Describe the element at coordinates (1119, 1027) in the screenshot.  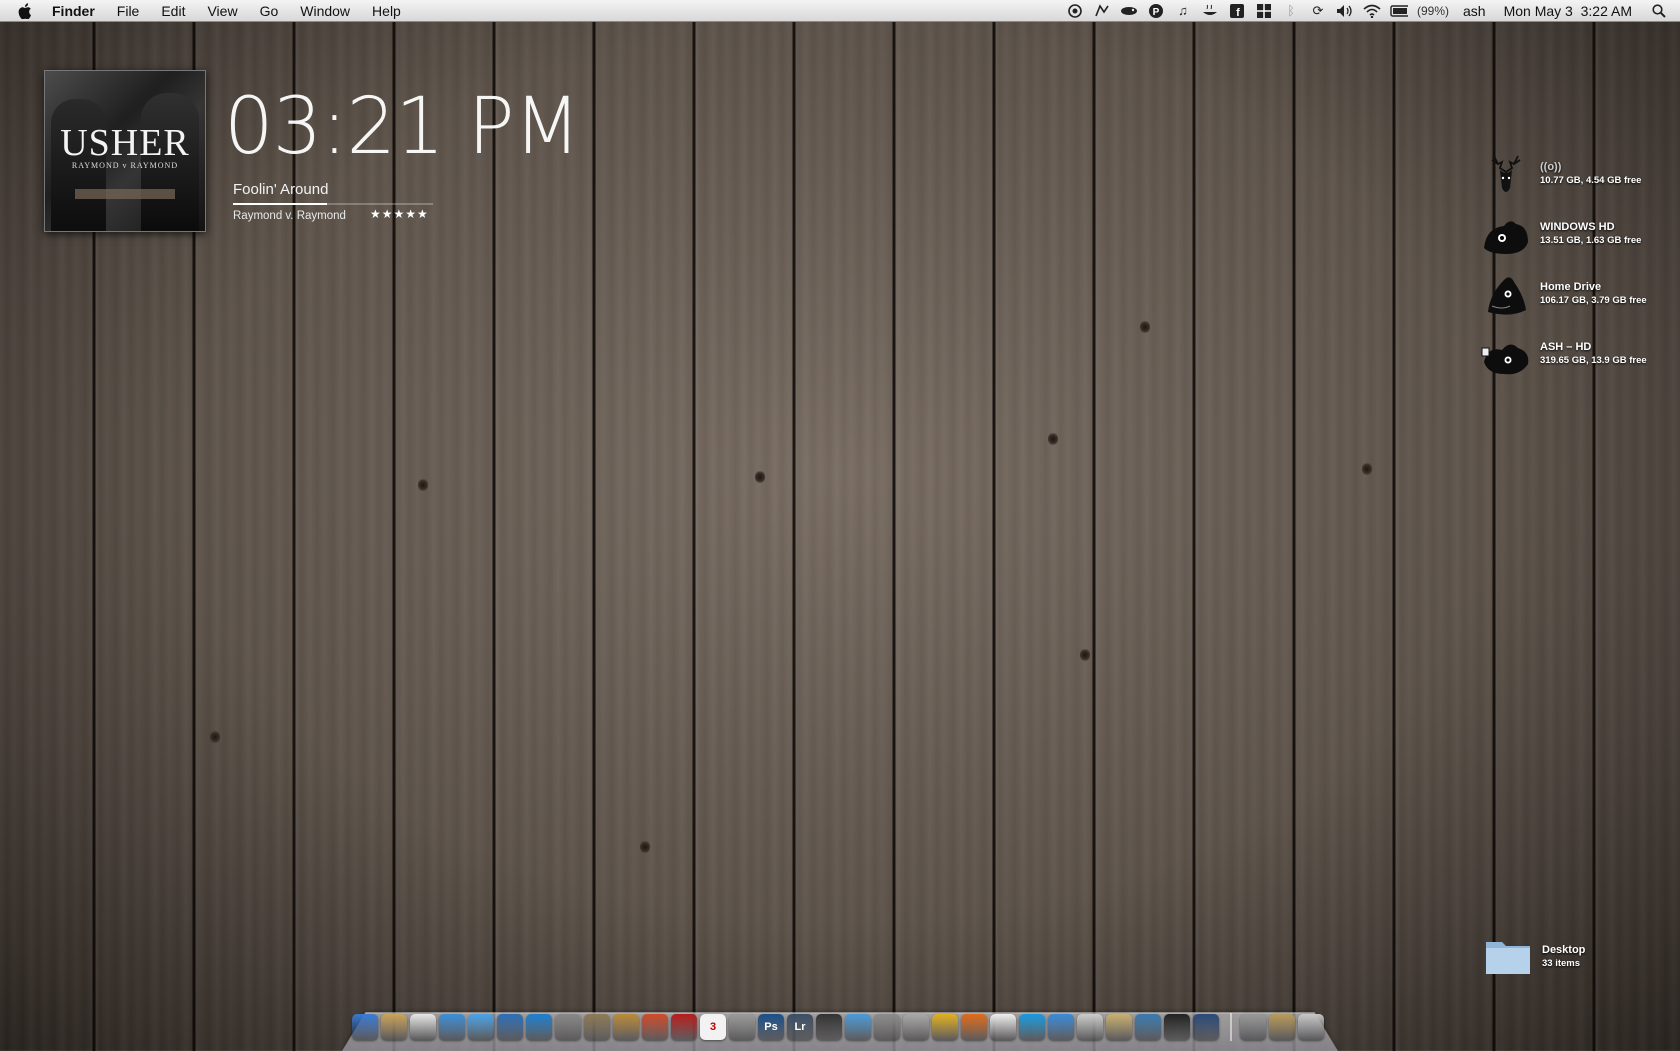
I see `dock-textedit-icon` at that location.